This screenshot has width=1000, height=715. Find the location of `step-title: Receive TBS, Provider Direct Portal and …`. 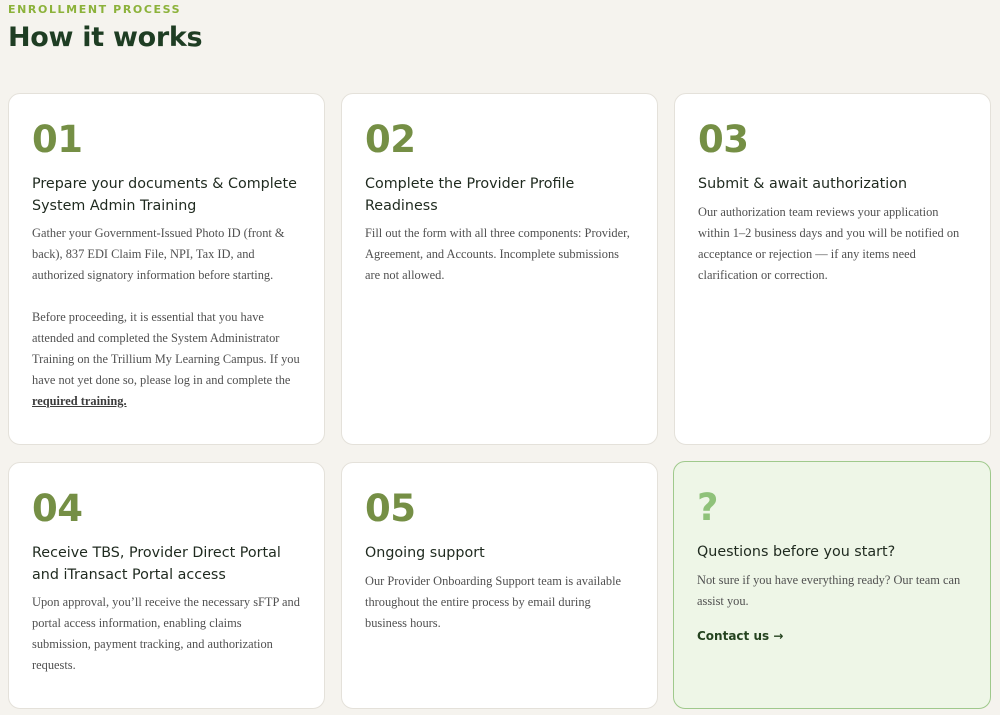

step-title: Receive TBS, Provider Direct Portal and … is located at coordinates (156, 564).